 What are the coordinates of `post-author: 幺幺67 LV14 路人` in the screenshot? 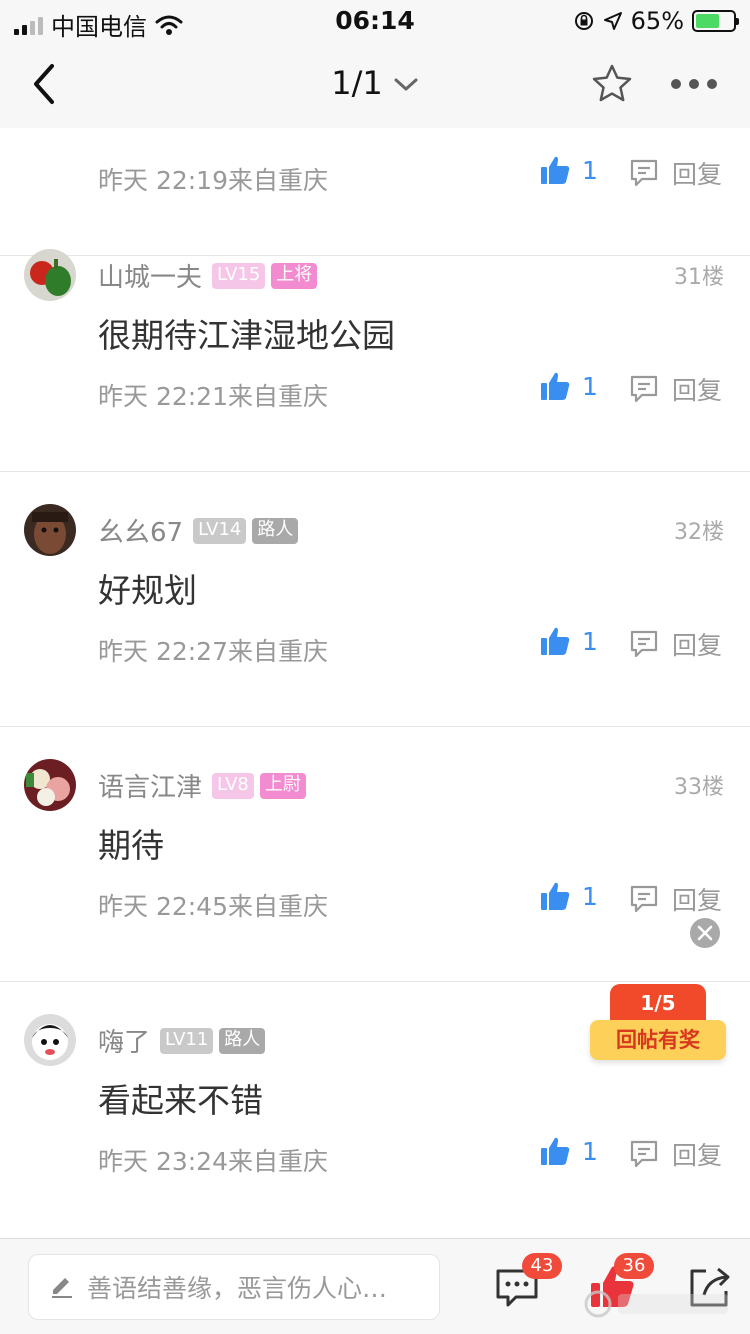 It's located at (198, 530).